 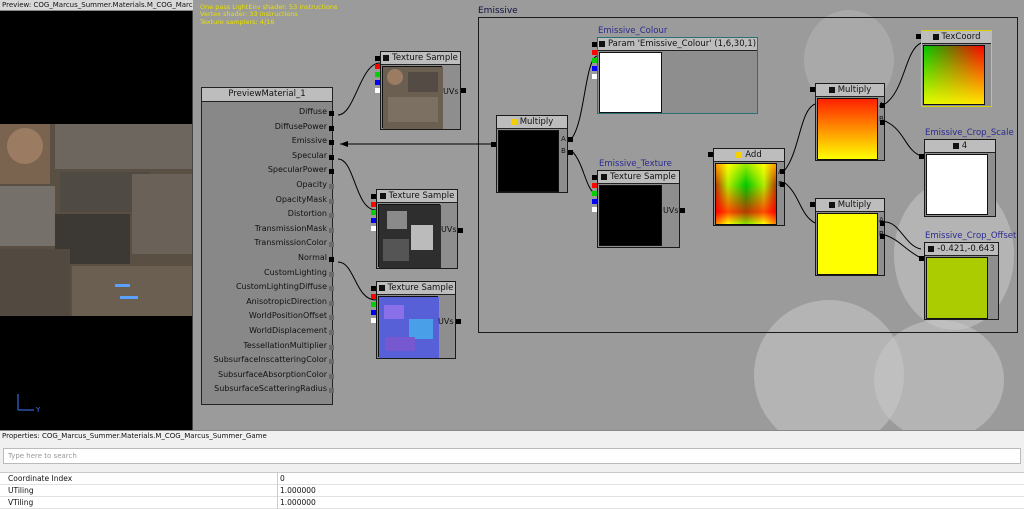 I want to click on material-node-title: PreviewMaterial_1, so click(x=267, y=95).